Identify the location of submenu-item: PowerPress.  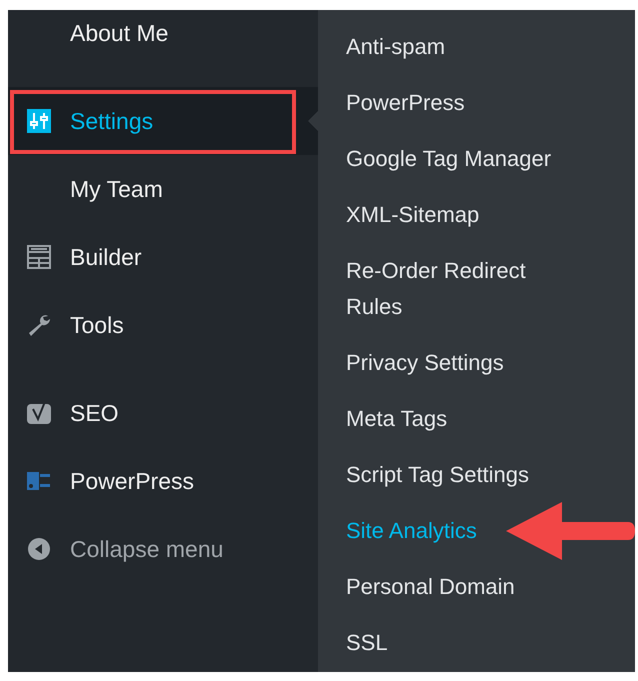
(452, 103).